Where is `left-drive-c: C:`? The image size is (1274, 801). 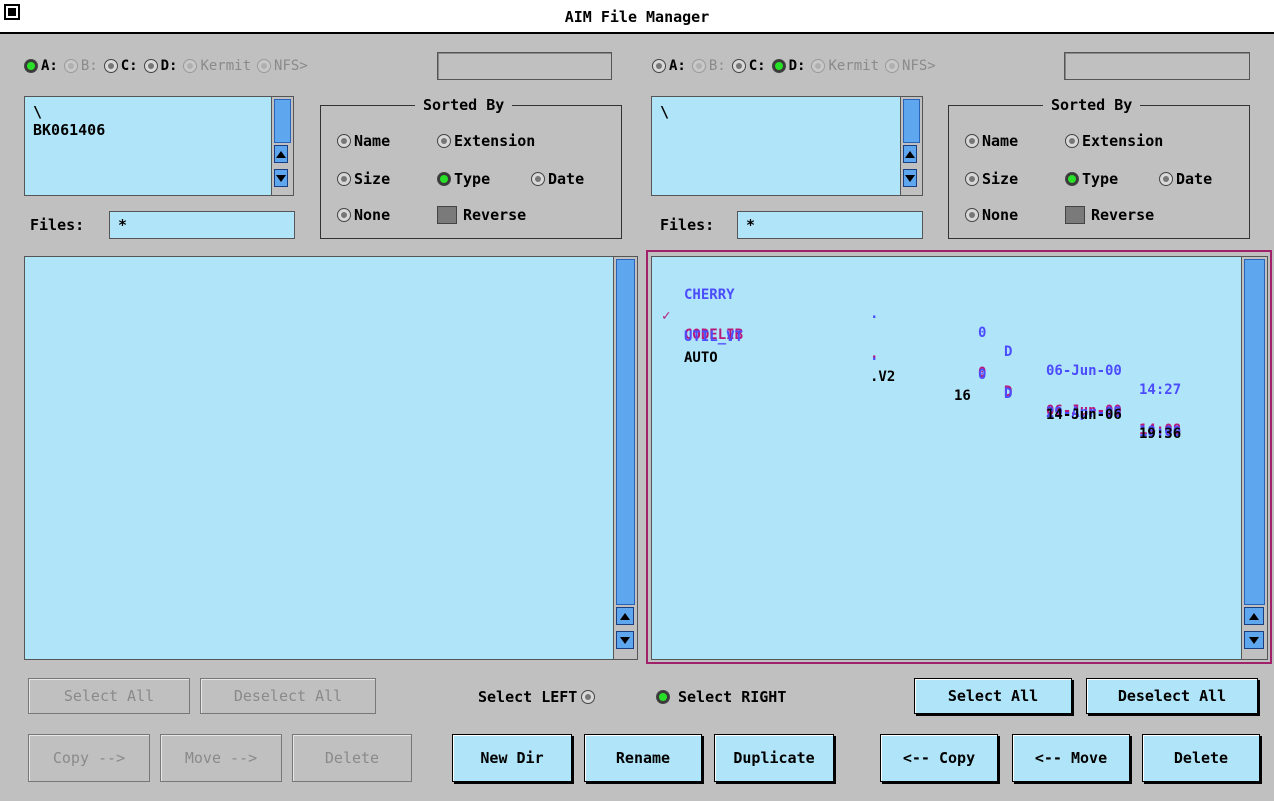 left-drive-c: C: is located at coordinates (120, 66).